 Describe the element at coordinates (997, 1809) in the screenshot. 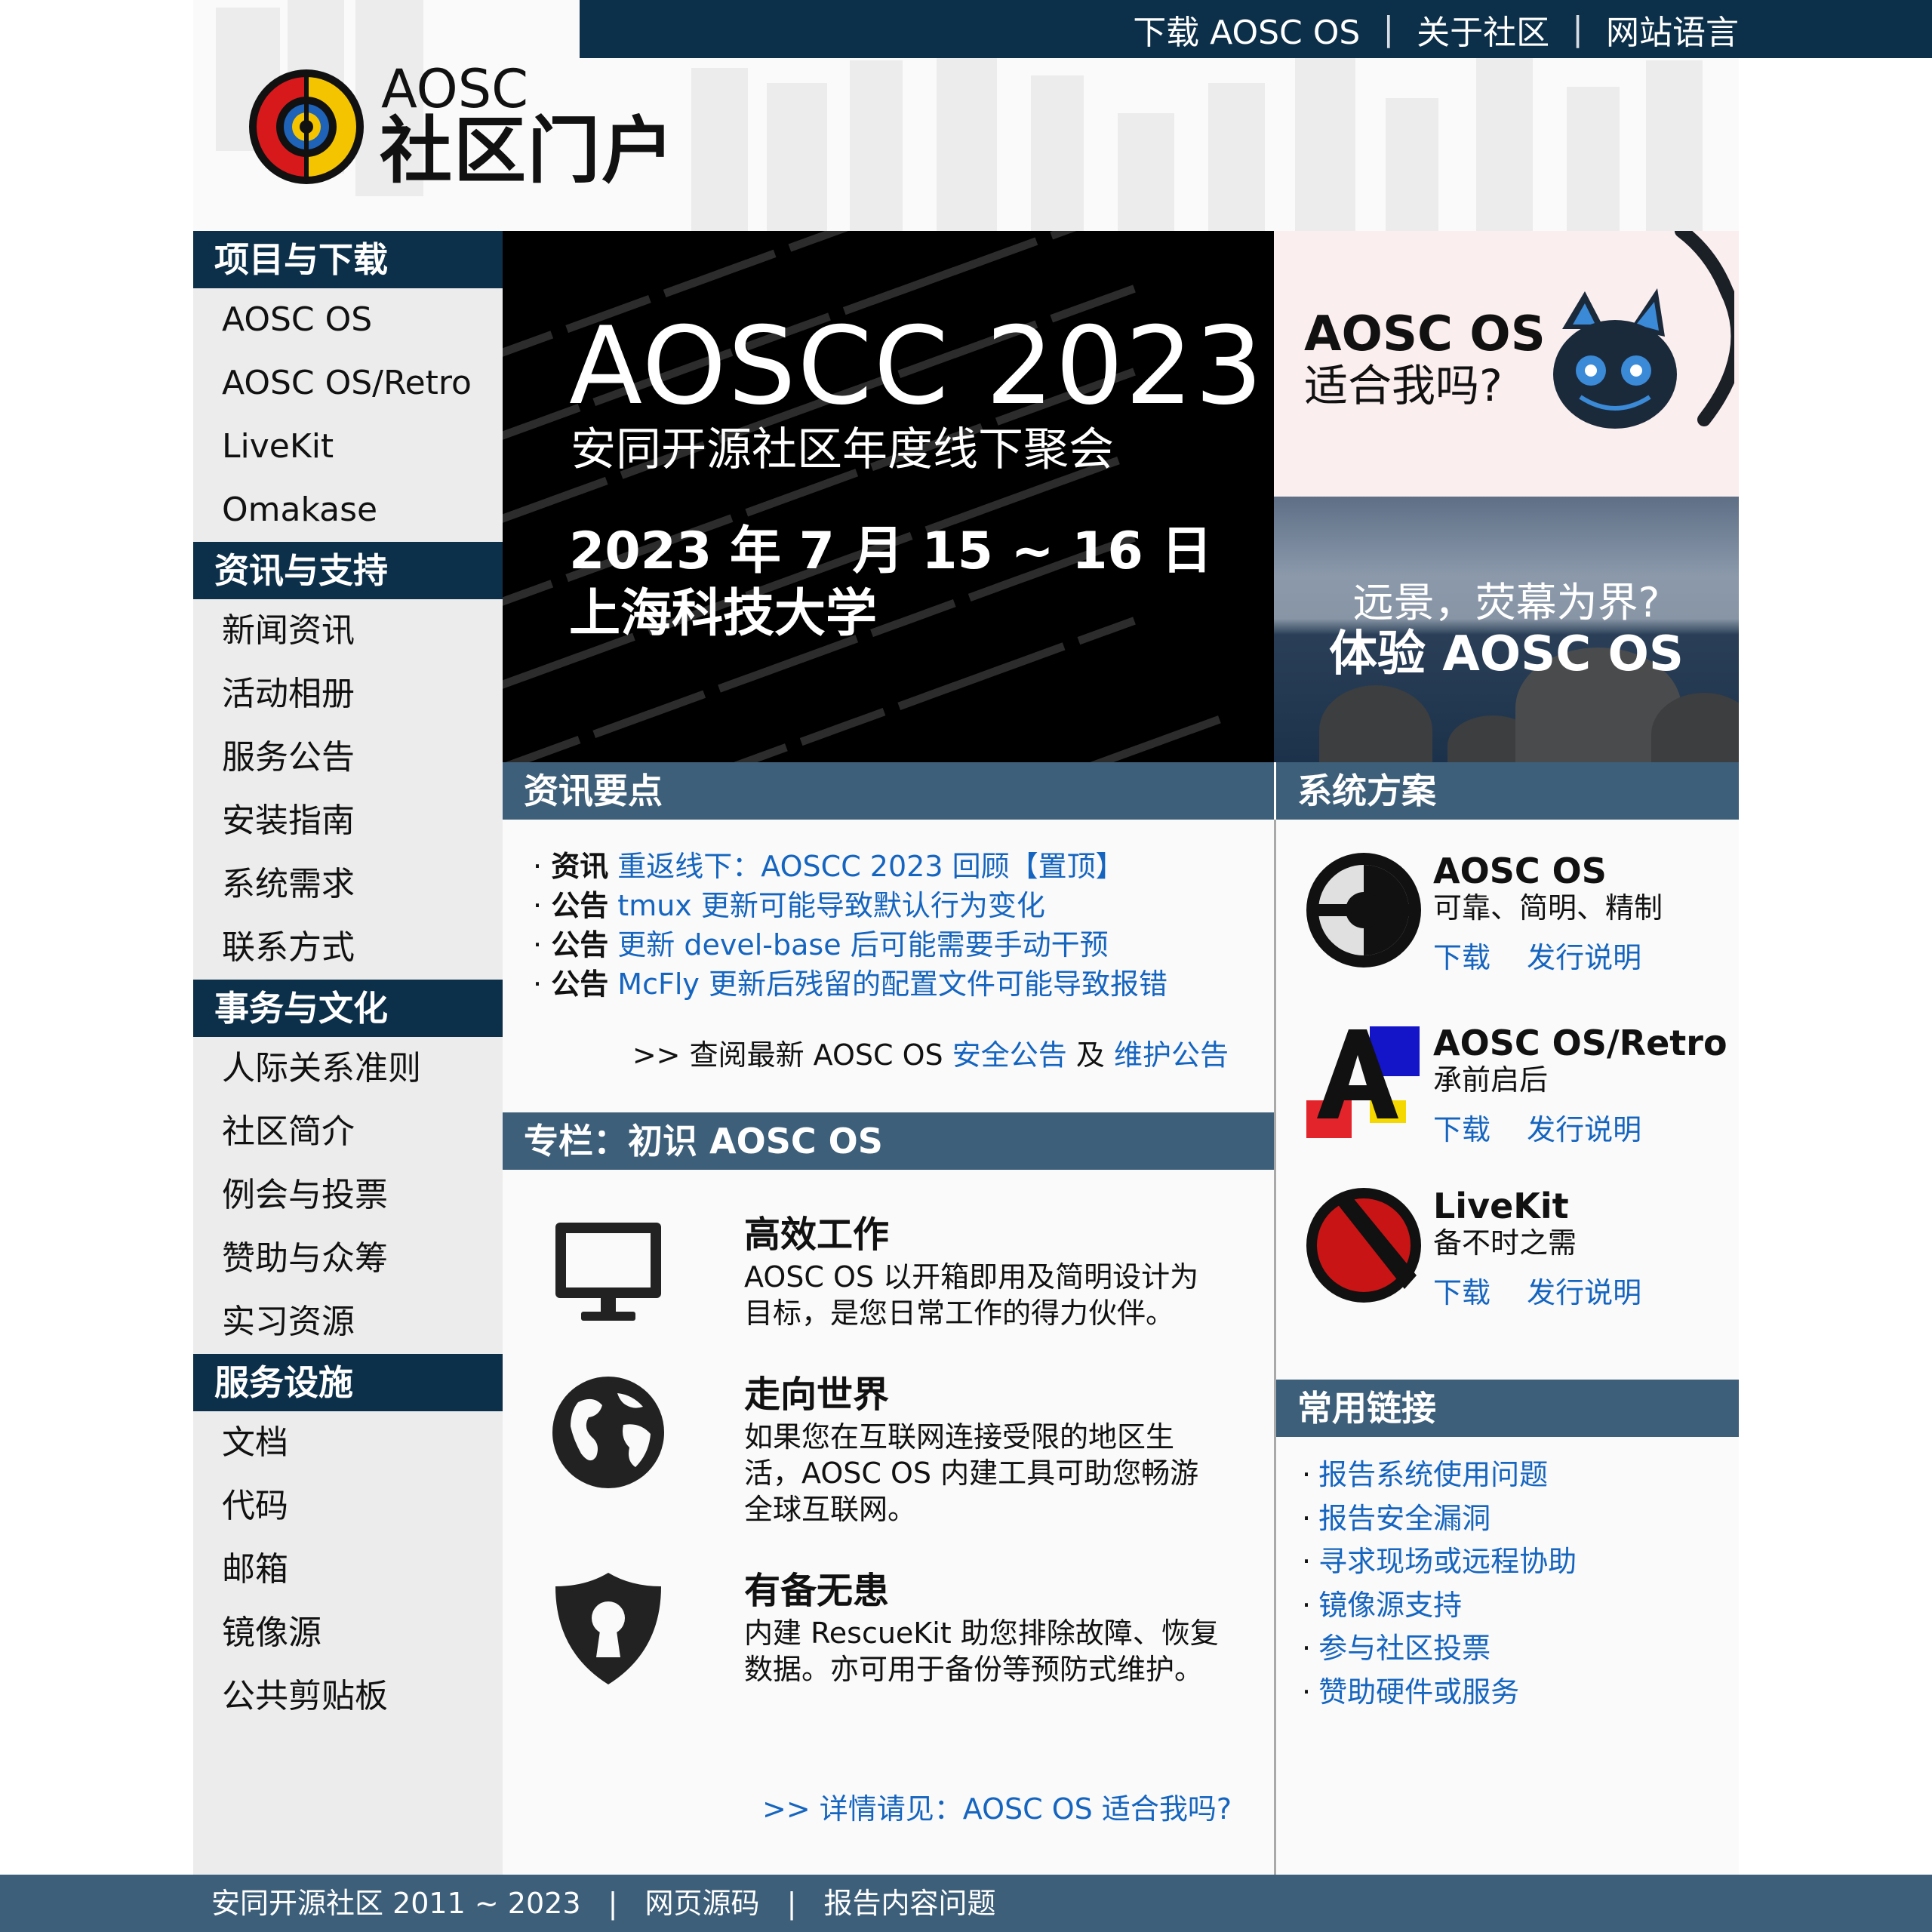

I see `is-aosc-for-me-link: >> 详情请见：AOSC OS 适合我吗?` at that location.